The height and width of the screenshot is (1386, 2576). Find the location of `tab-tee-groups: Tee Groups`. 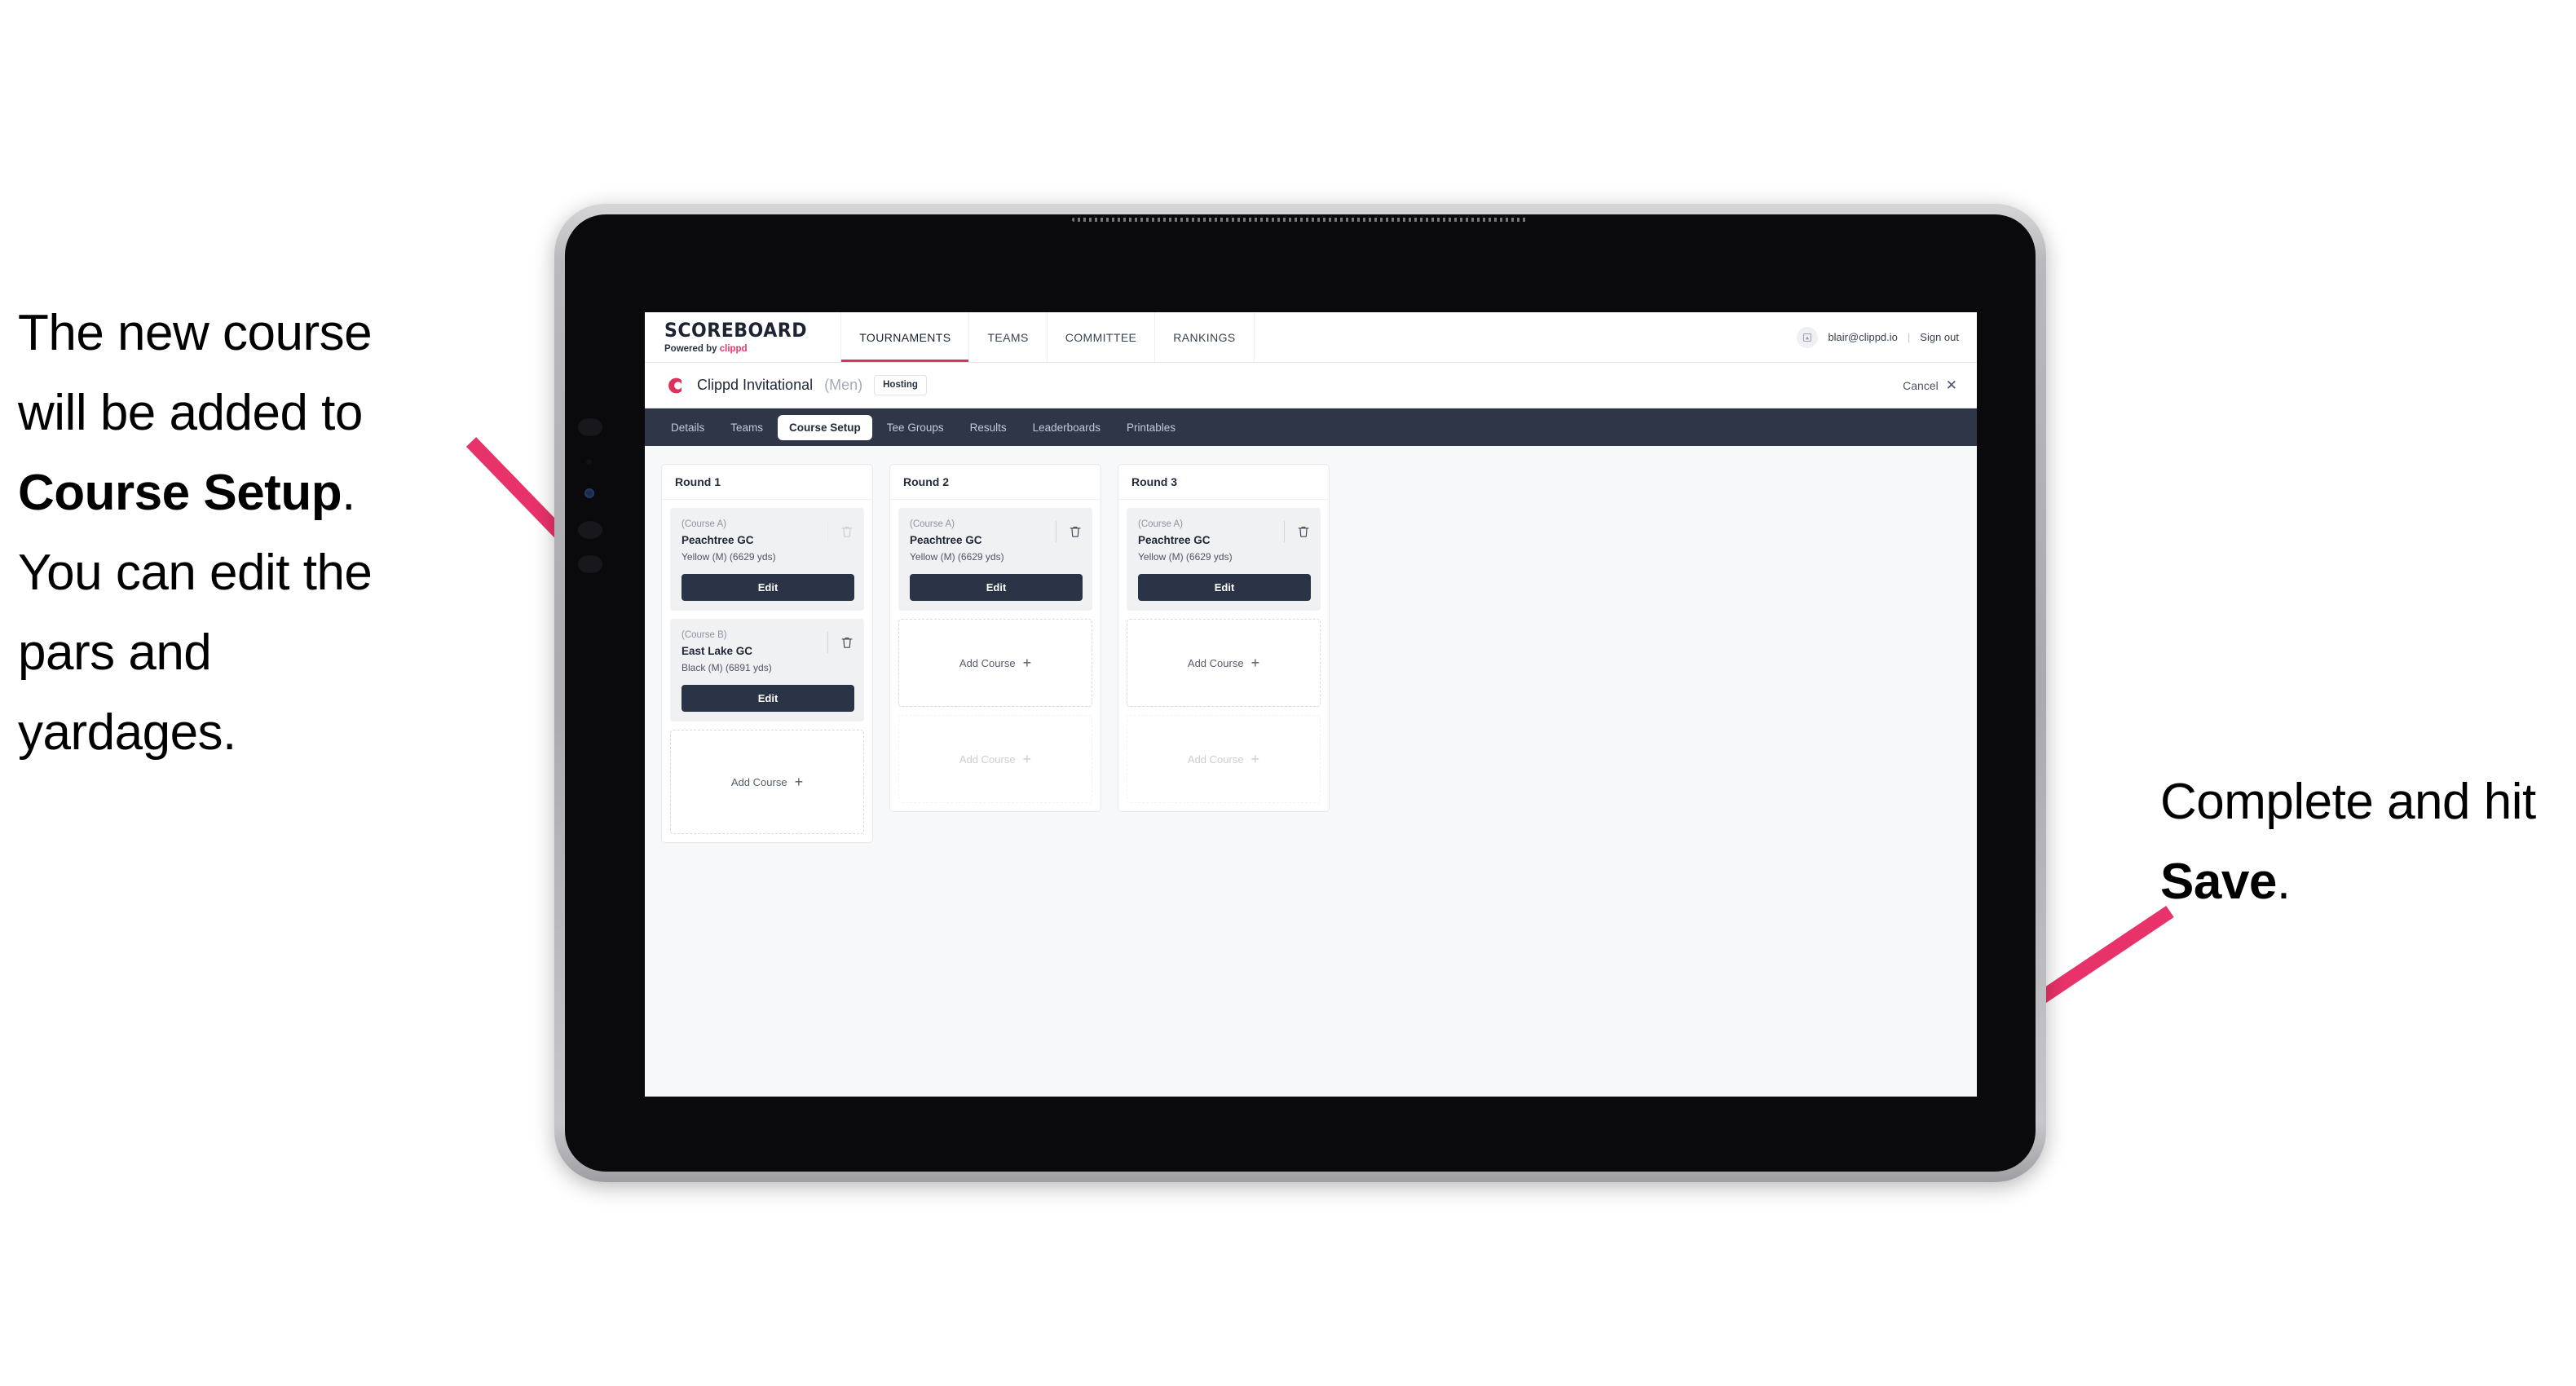

tab-tee-groups: Tee Groups is located at coordinates (915, 428).